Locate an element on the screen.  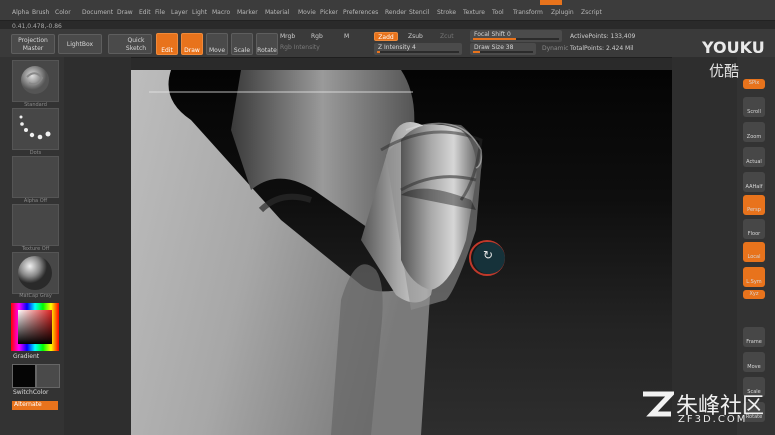
active-points-readout: ActivePoints: 133,409 is located at coordinates (603, 36).